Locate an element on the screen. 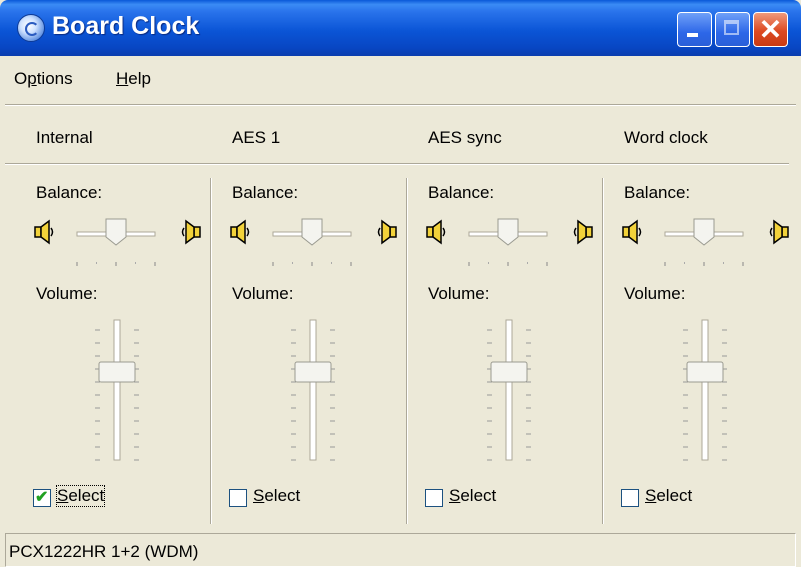 This screenshot has height=567, width=801. check-icon: ✔ is located at coordinates (42, 497).